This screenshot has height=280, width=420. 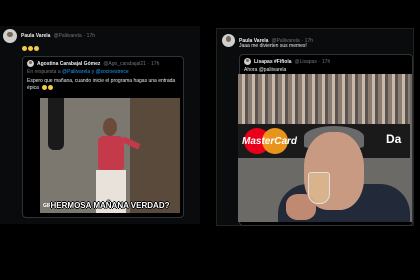 I want to click on left-quote-text-epica: épica, so click(x=33, y=88).